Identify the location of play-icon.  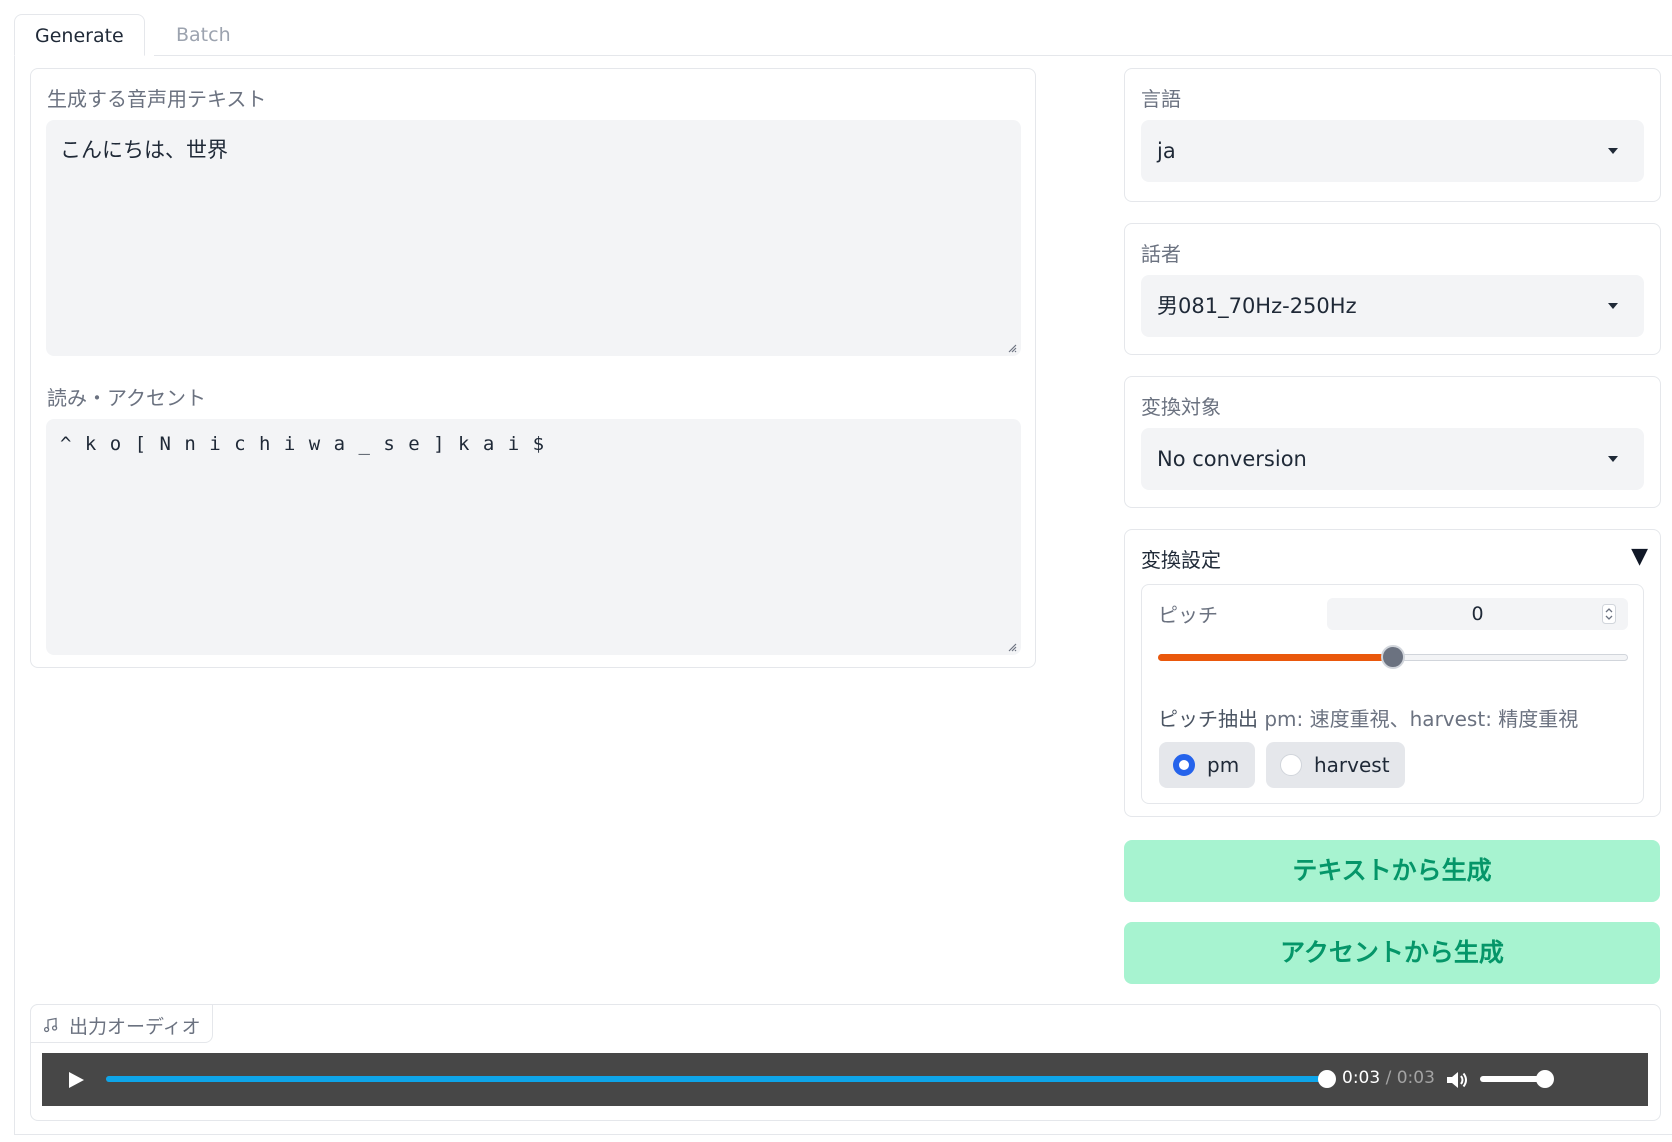
(76, 1080).